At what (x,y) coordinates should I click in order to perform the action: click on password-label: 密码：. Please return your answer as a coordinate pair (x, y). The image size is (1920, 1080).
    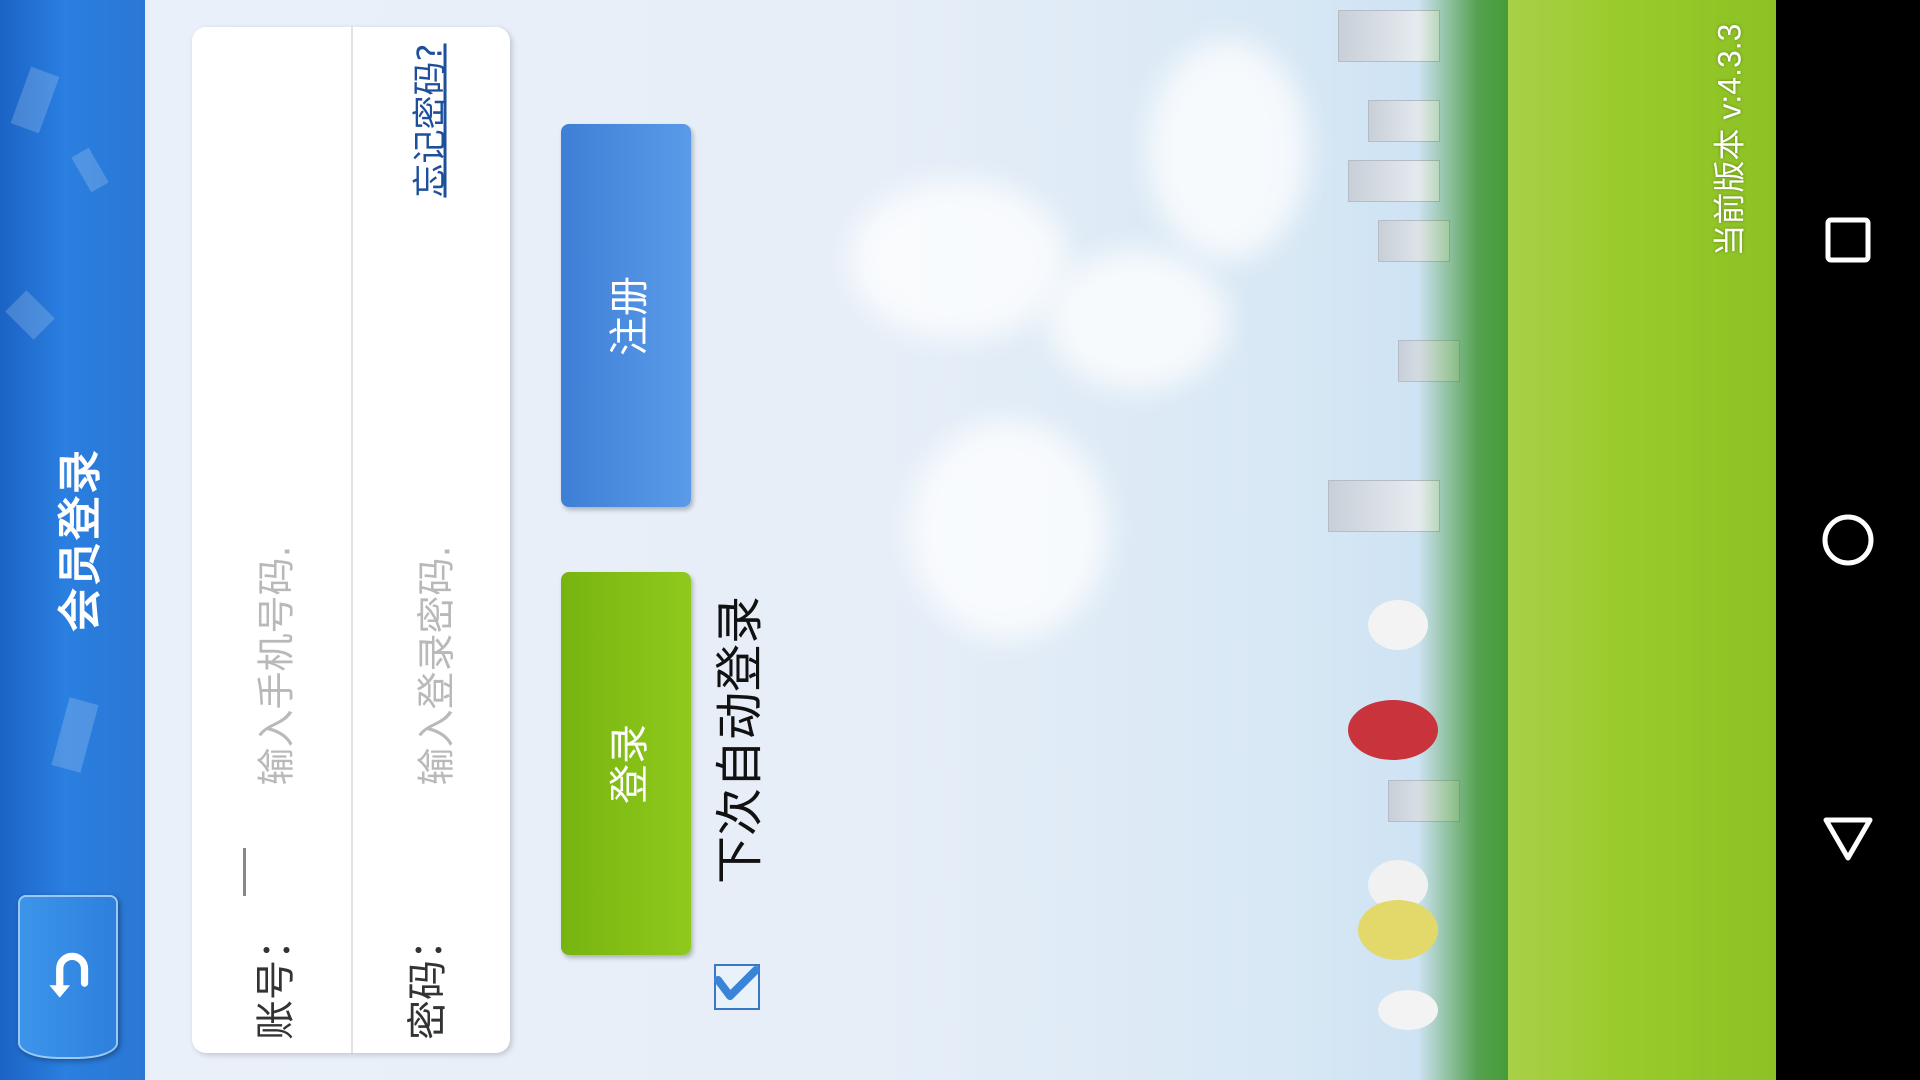
    Looking at the image, I should click on (428, 980).